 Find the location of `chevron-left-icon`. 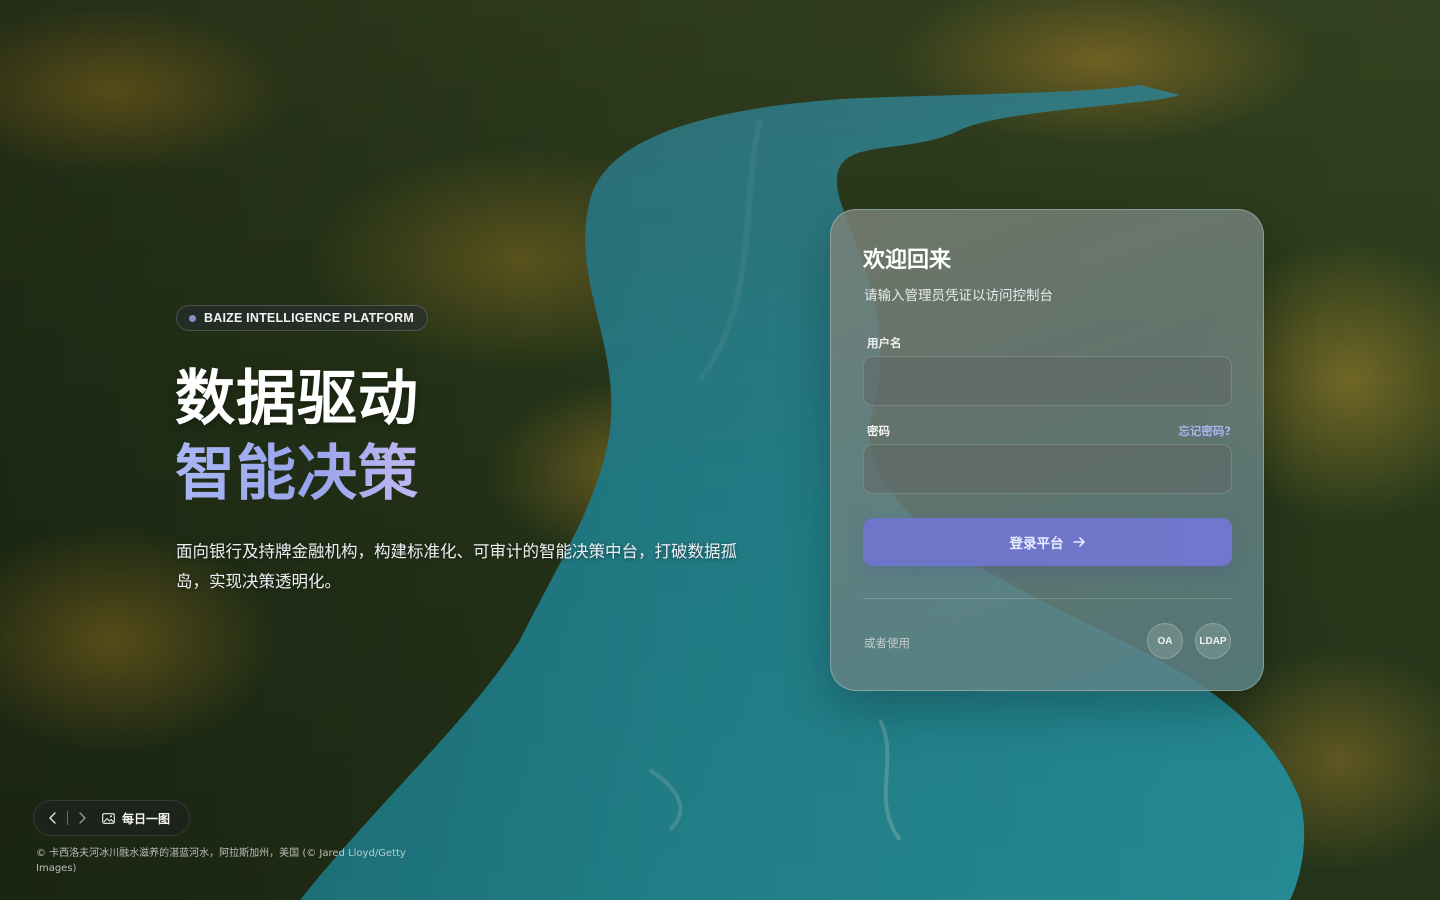

chevron-left-icon is located at coordinates (52, 818).